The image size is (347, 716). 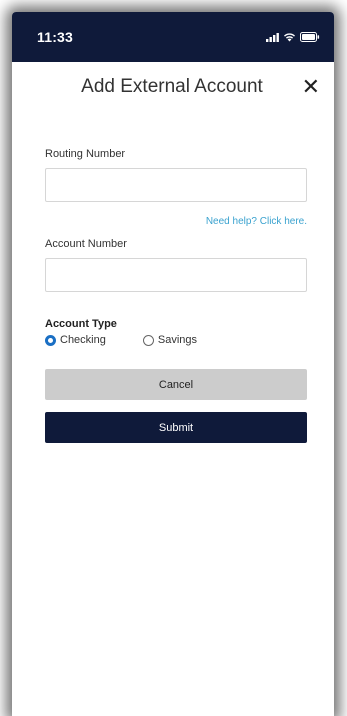 I want to click on page-title: Add External Account, so click(x=172, y=86).